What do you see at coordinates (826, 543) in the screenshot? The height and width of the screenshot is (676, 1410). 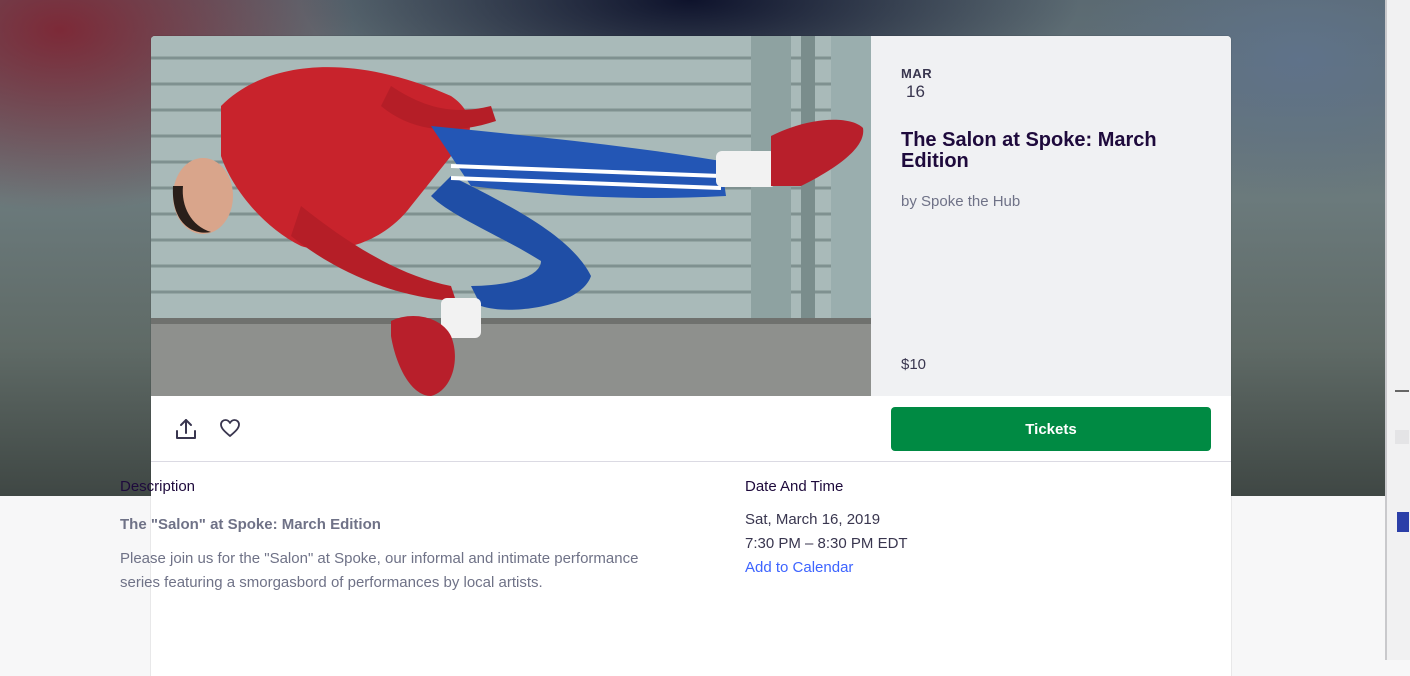 I see `event-time: 7:30 PM – 8:30 PM EDT` at bounding box center [826, 543].